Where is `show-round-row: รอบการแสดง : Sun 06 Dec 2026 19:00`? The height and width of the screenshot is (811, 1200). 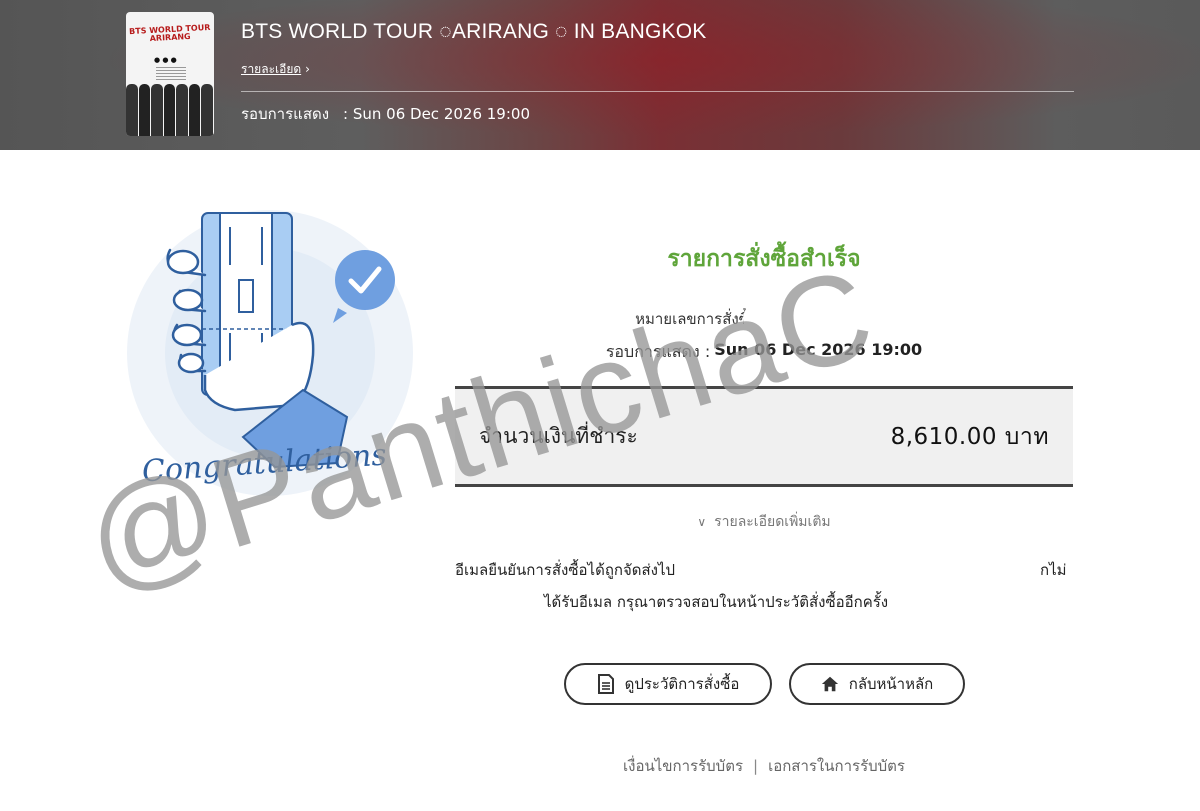
show-round-row: รอบการแสดง : Sun 06 Dec 2026 19:00 is located at coordinates (764, 352).